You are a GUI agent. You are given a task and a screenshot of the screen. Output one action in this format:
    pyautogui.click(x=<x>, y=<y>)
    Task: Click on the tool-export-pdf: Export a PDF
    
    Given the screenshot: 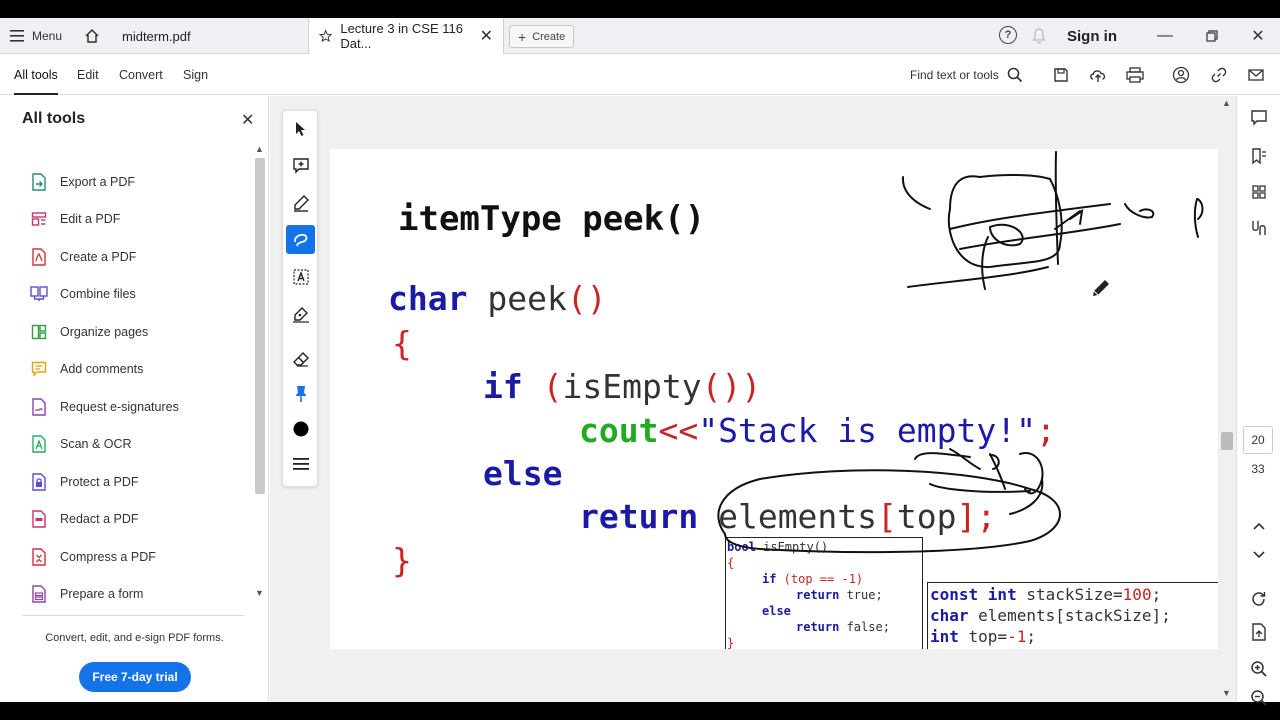 What is the action you would take?
    pyautogui.click(x=82, y=182)
    